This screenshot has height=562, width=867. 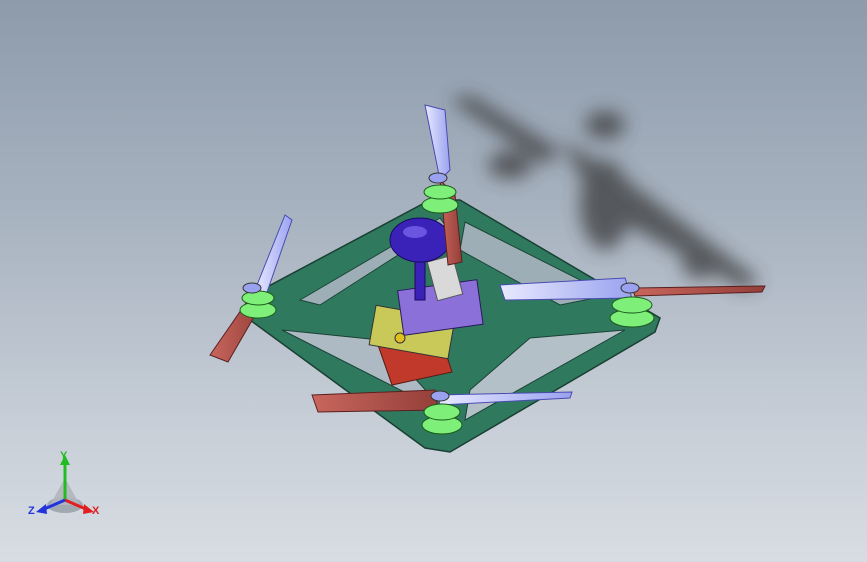 I want to click on x-axis-label: X, so click(x=96, y=511).